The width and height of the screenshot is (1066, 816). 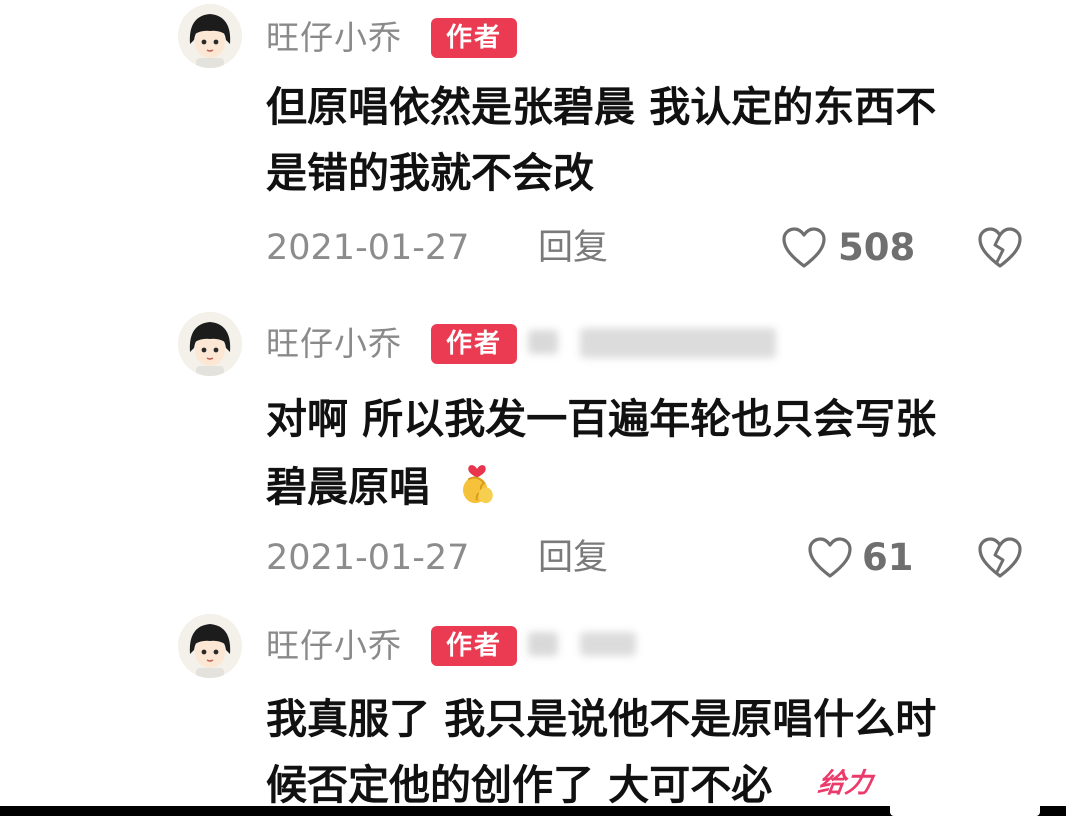 I want to click on bottom-edge-gap, so click(x=965, y=808).